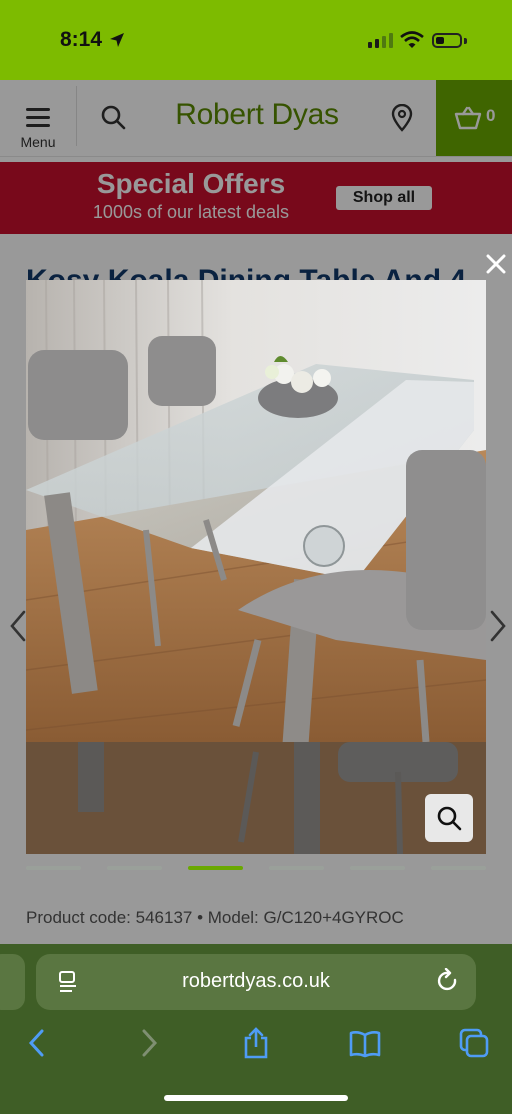 This screenshot has height=1114, width=512. I want to click on signal-icon, so click(380, 40).